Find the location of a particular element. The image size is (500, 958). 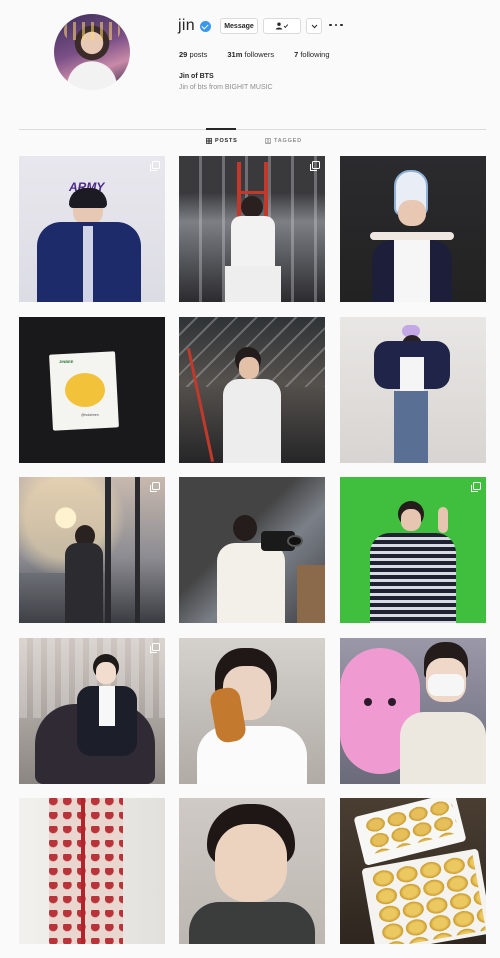

grid-icon is located at coordinates (209, 141).